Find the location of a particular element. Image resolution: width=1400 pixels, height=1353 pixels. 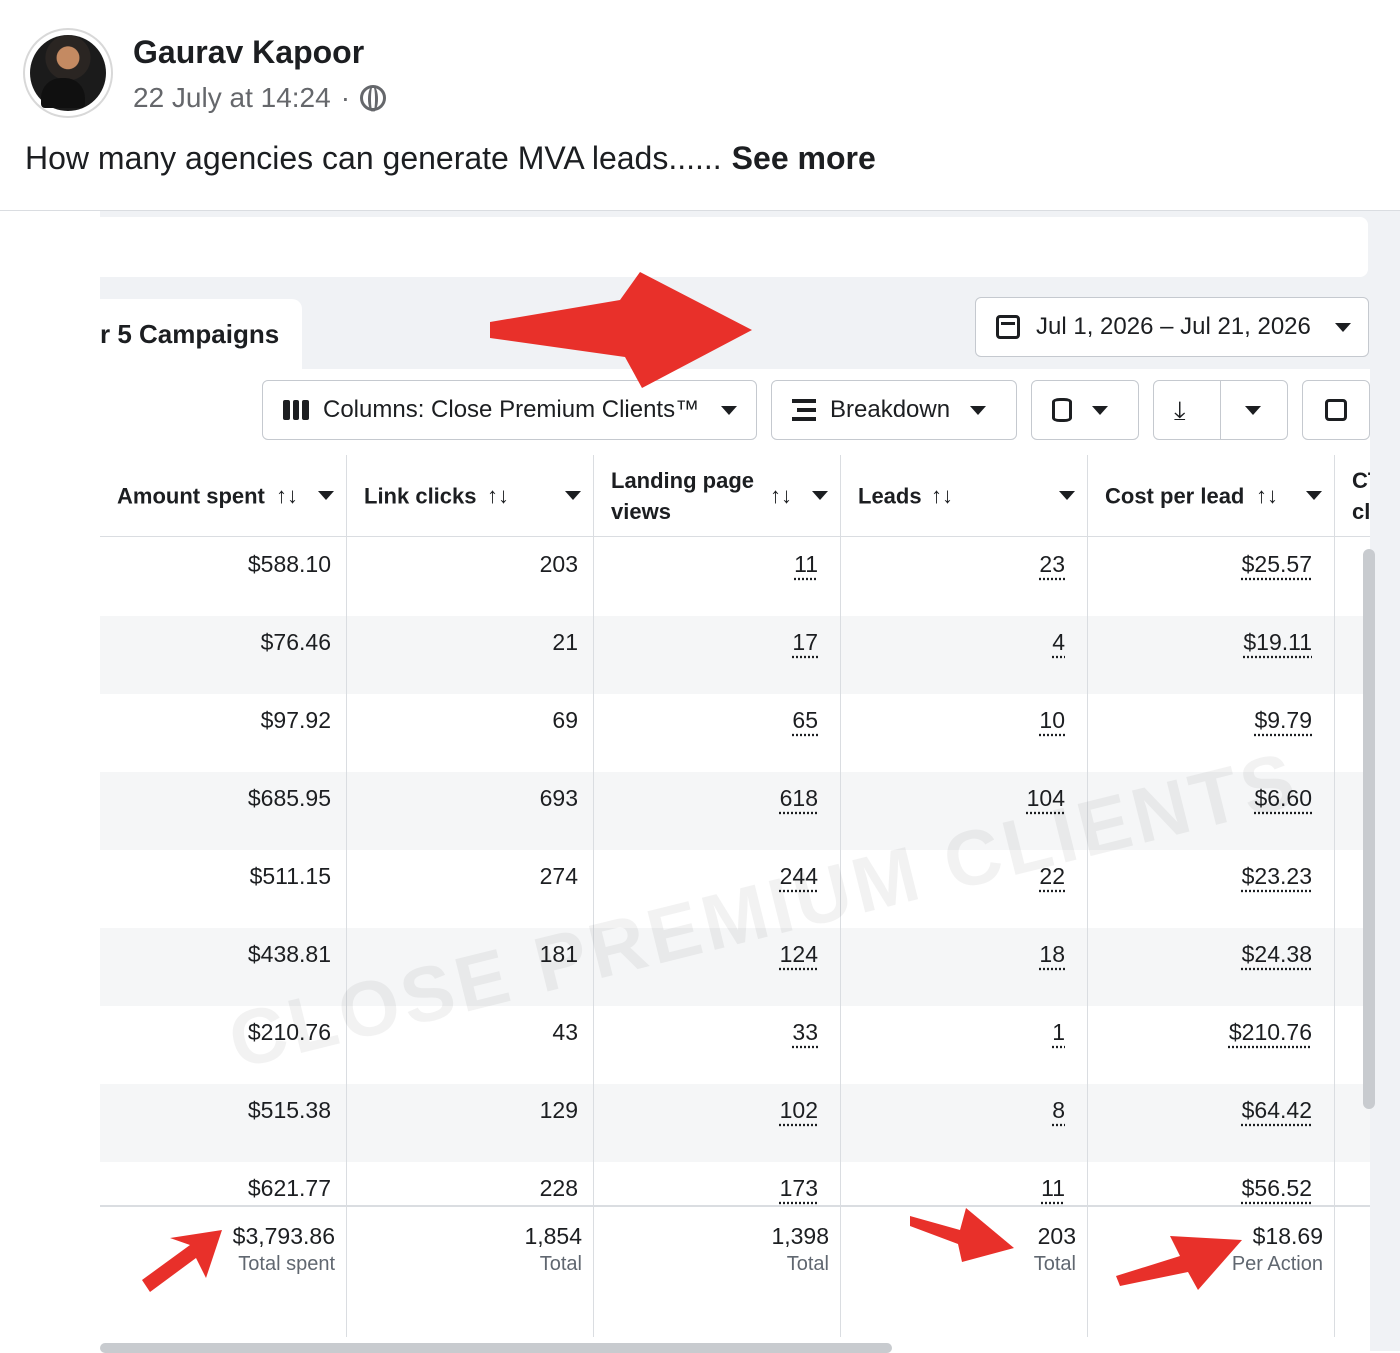

total-clicks: 1,854 is located at coordinates (464, 1236).